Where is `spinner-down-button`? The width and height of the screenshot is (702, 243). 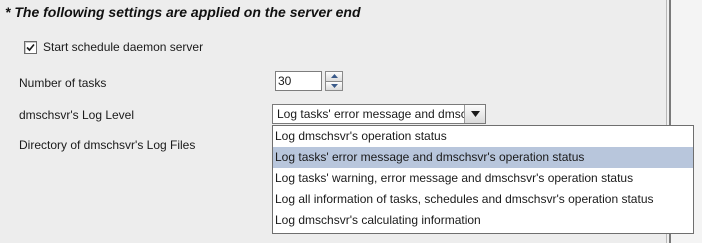 spinner-down-button is located at coordinates (334, 86).